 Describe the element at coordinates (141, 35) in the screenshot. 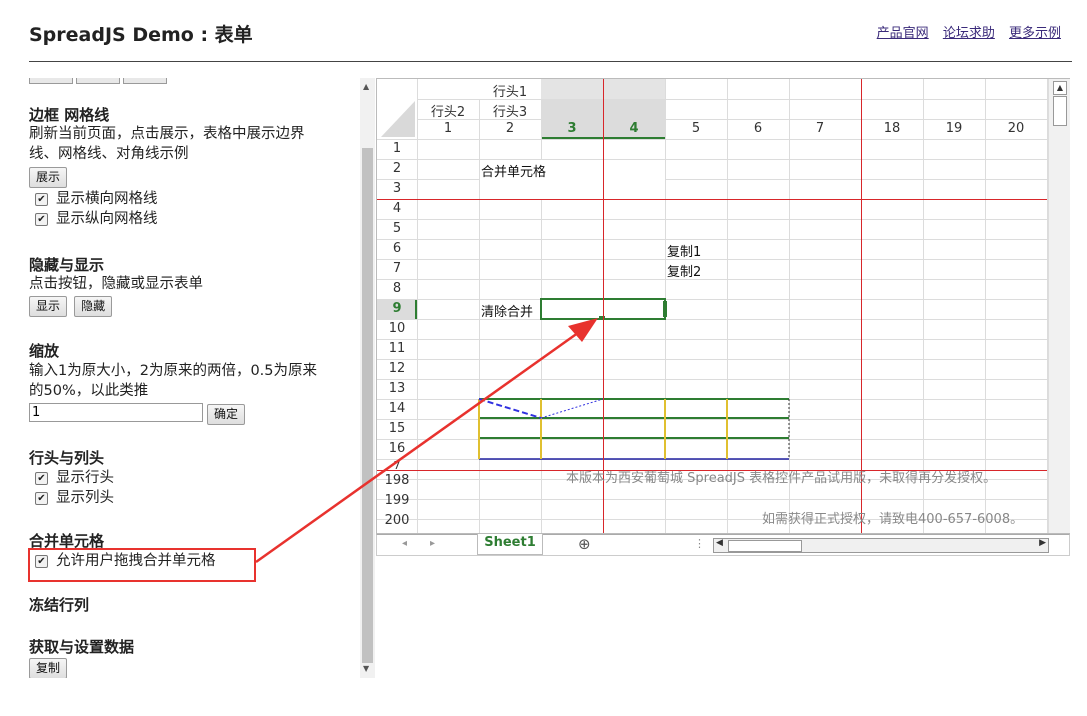

I see `page-title: SpreadJS Demo : 表单` at that location.